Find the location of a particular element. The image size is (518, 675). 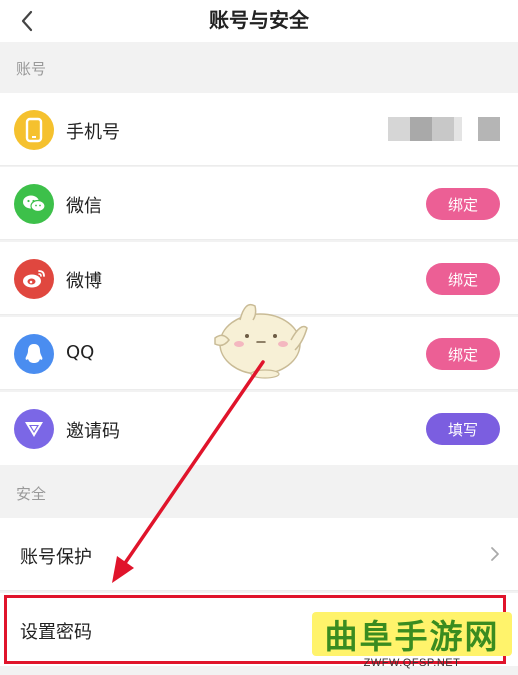

watermark-logo: 曲阜手游网 is located at coordinates (412, 634).